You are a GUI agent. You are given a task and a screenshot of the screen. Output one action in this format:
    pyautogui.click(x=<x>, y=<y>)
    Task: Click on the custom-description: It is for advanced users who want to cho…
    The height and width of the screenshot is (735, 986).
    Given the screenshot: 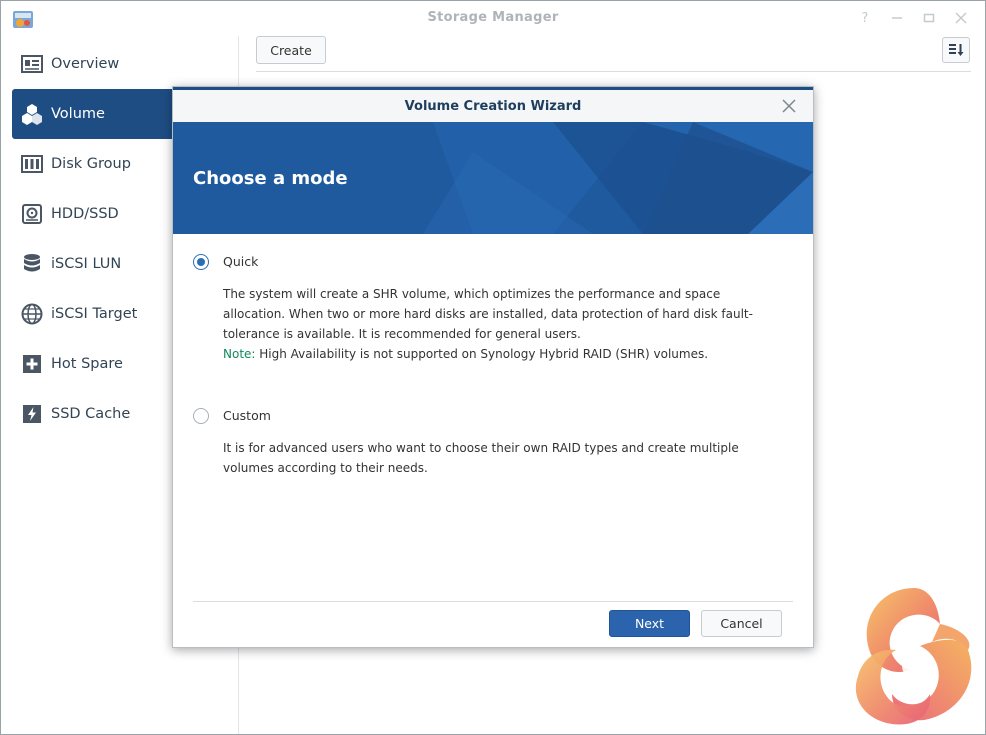 What is the action you would take?
    pyautogui.click(x=481, y=458)
    